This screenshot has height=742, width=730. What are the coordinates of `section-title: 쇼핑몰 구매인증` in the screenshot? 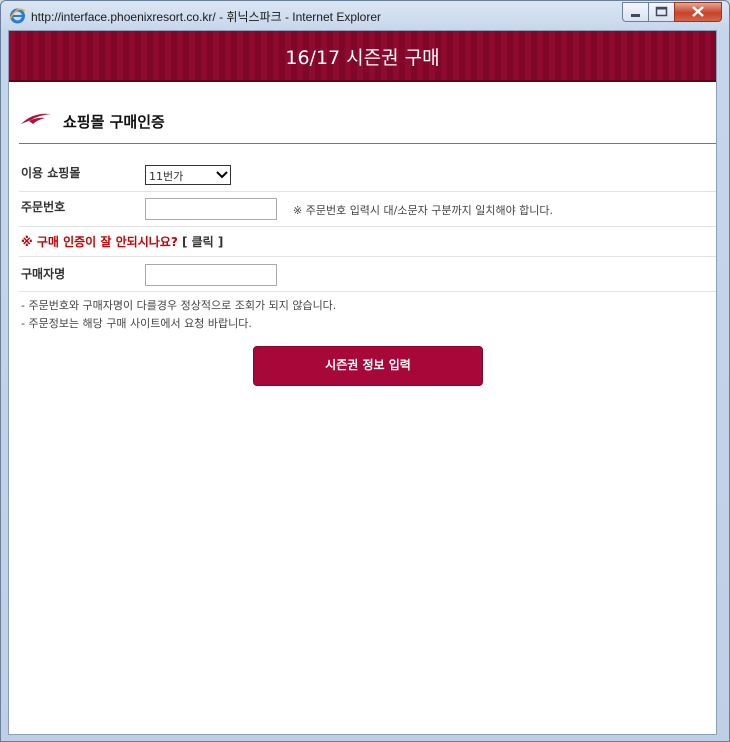 It's located at (114, 122).